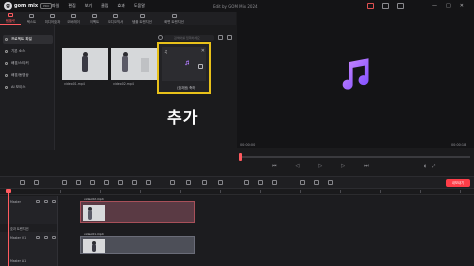 Image resolution: width=474 pixels, height=266 pixels. What do you see at coordinates (104, 6) in the screenshot?
I see `menu-clip: 클립` at bounding box center [104, 6].